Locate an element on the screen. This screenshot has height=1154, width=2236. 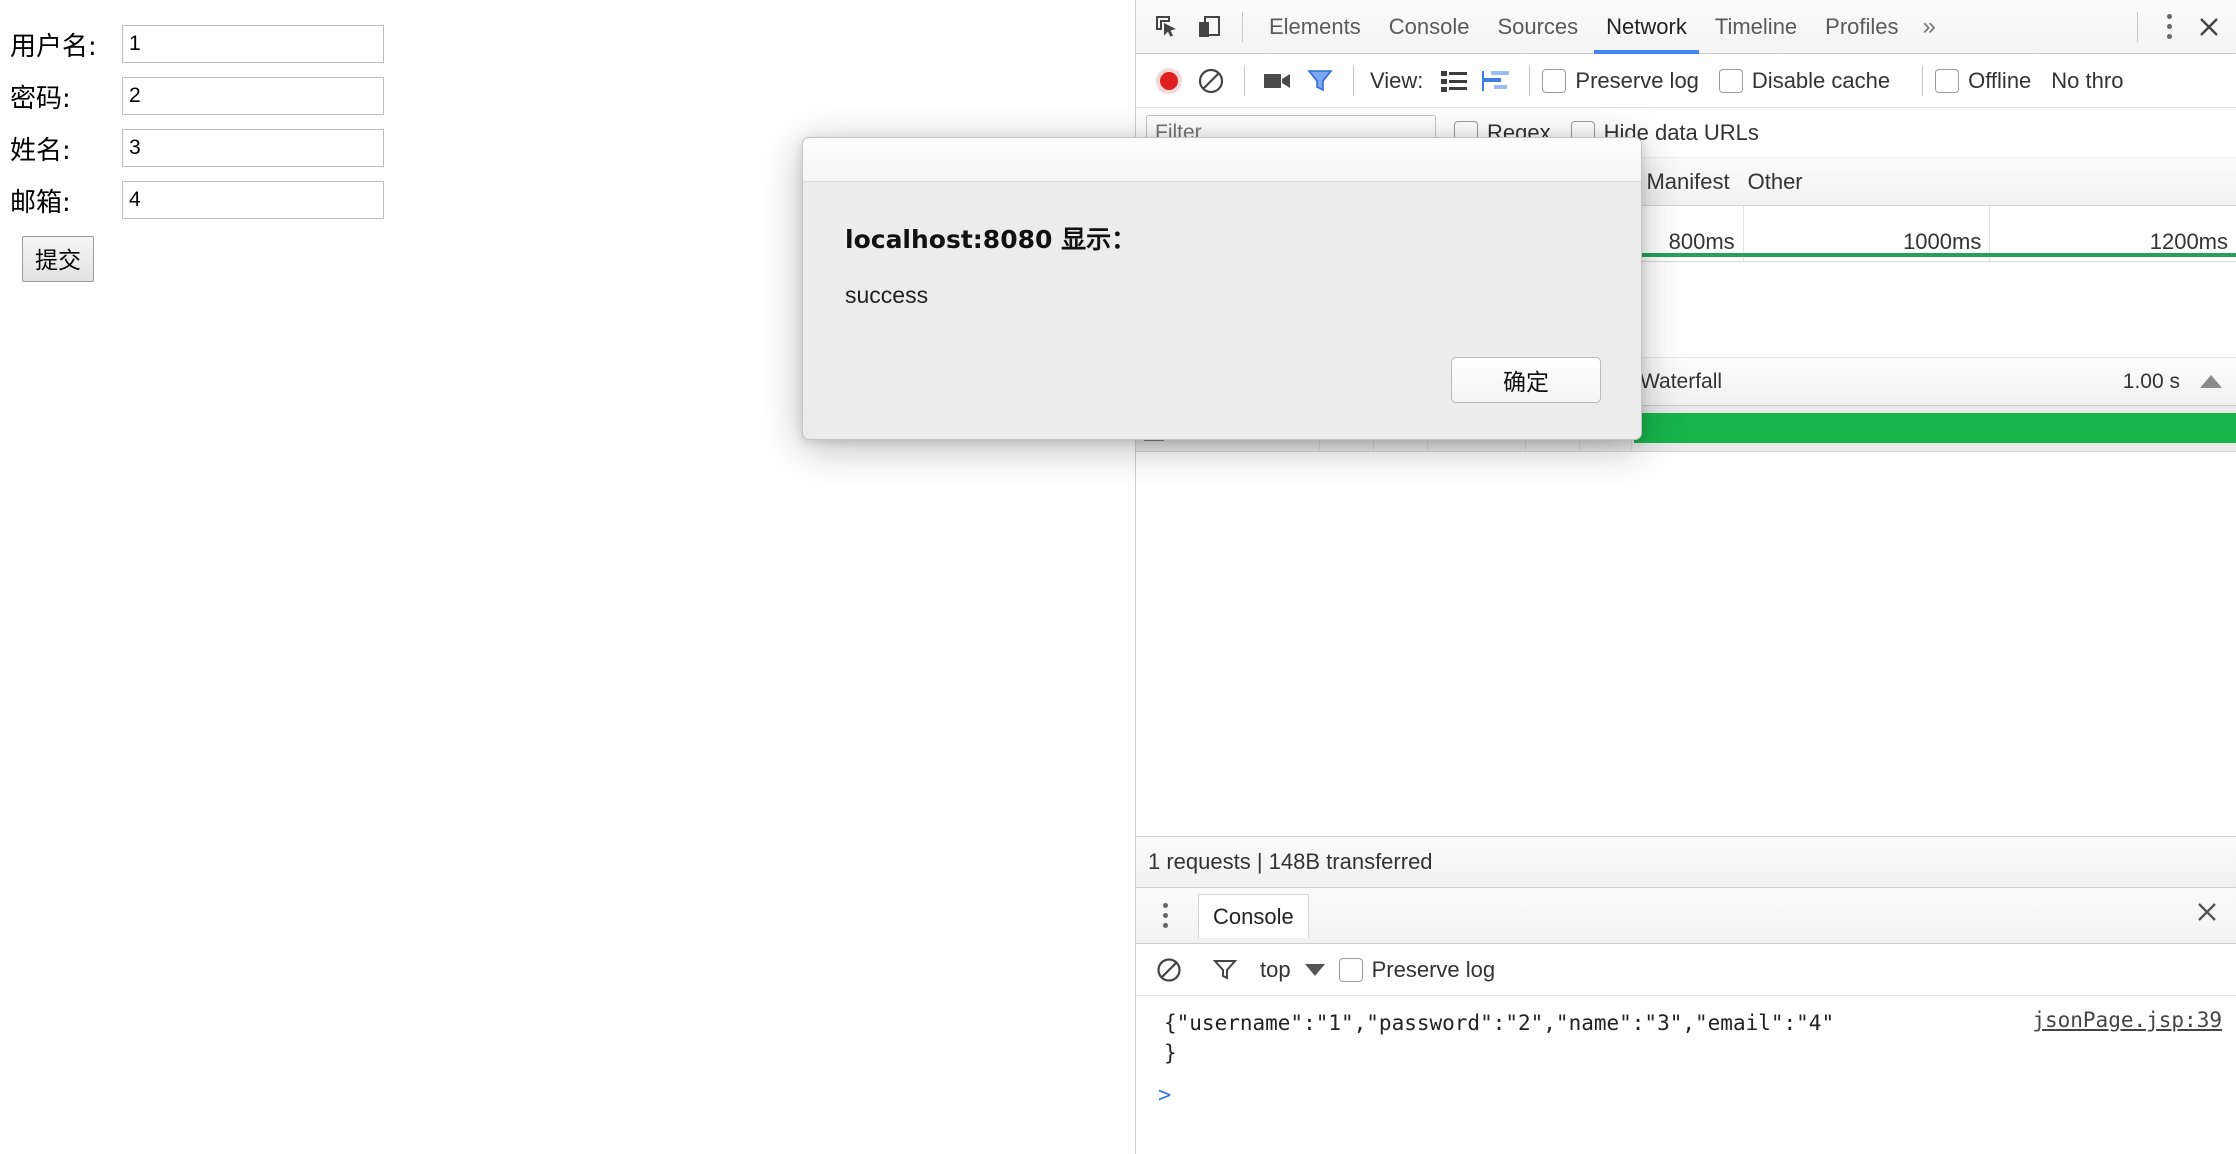
toolbar-divider-right is located at coordinates (2137, 26).